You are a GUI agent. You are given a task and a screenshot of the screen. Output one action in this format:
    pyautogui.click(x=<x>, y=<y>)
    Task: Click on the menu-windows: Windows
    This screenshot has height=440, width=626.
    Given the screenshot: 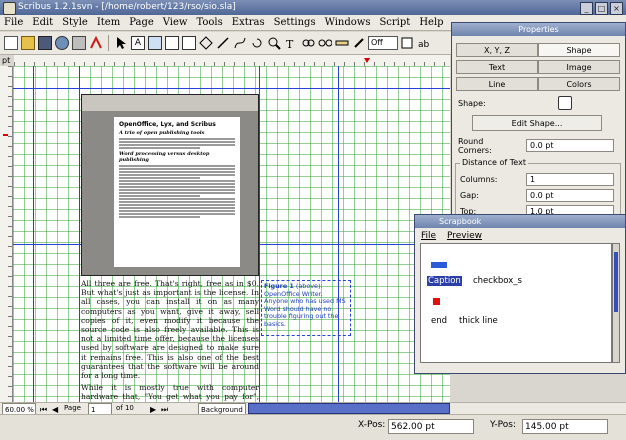 What is the action you would take?
    pyautogui.click(x=348, y=22)
    